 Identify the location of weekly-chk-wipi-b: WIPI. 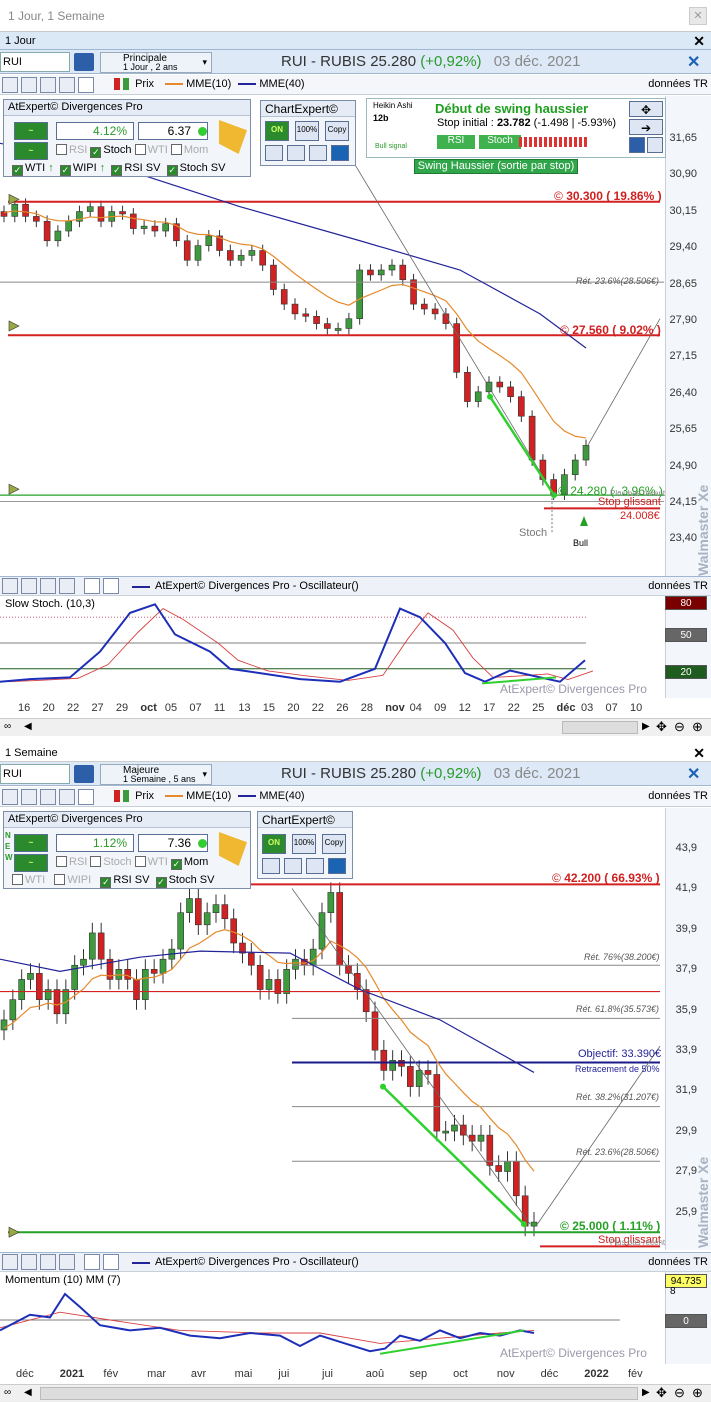
(79, 880).